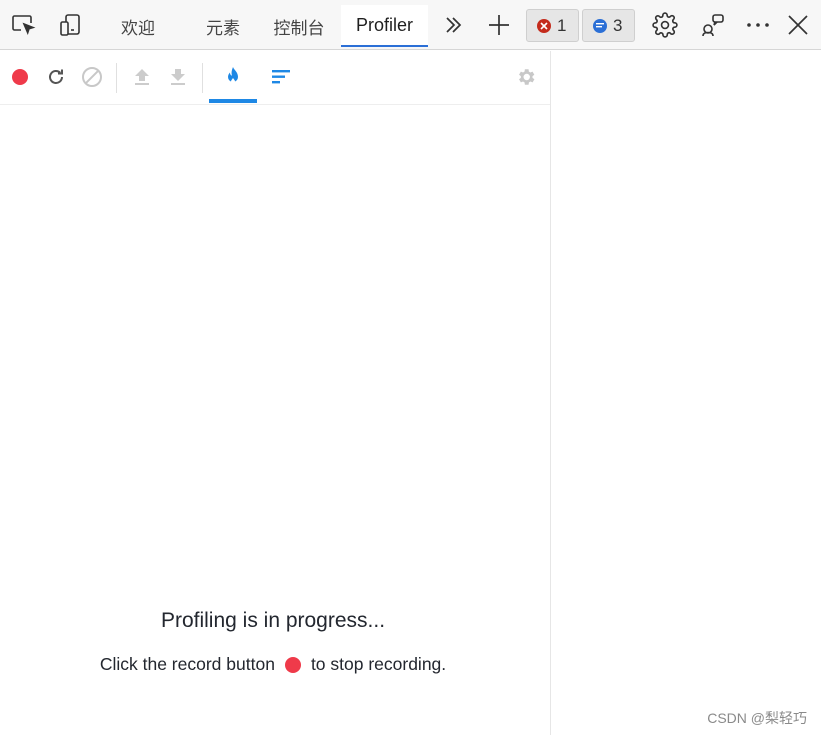 This screenshot has height=735, width=821. I want to click on ranked-chart-icon, so click(281, 77).